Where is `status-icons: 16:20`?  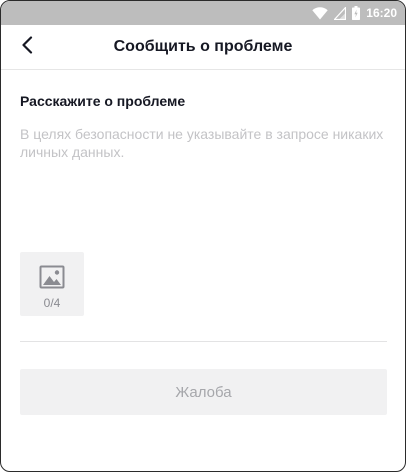
status-icons: 16:20 is located at coordinates (354, 13).